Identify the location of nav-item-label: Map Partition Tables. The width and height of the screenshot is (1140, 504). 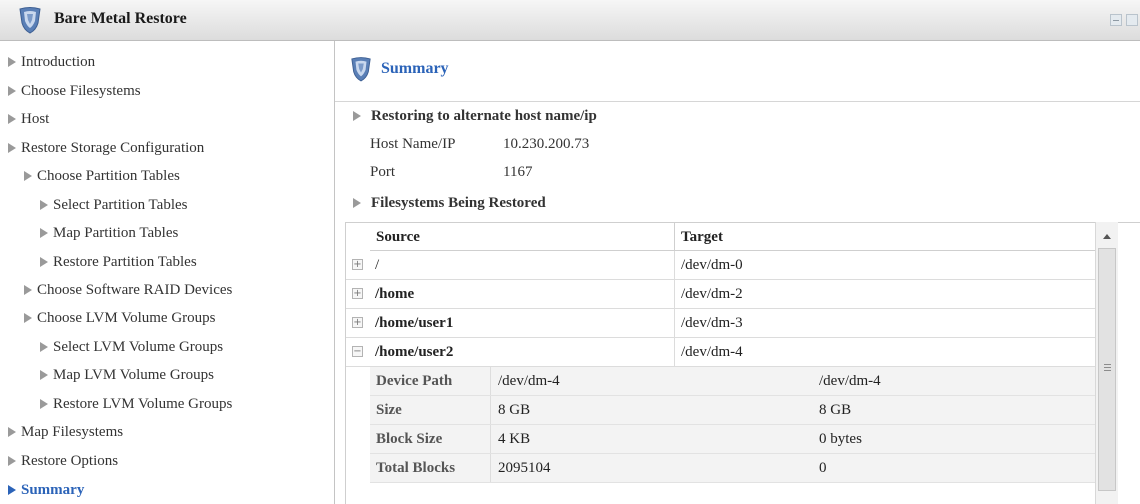
(116, 233).